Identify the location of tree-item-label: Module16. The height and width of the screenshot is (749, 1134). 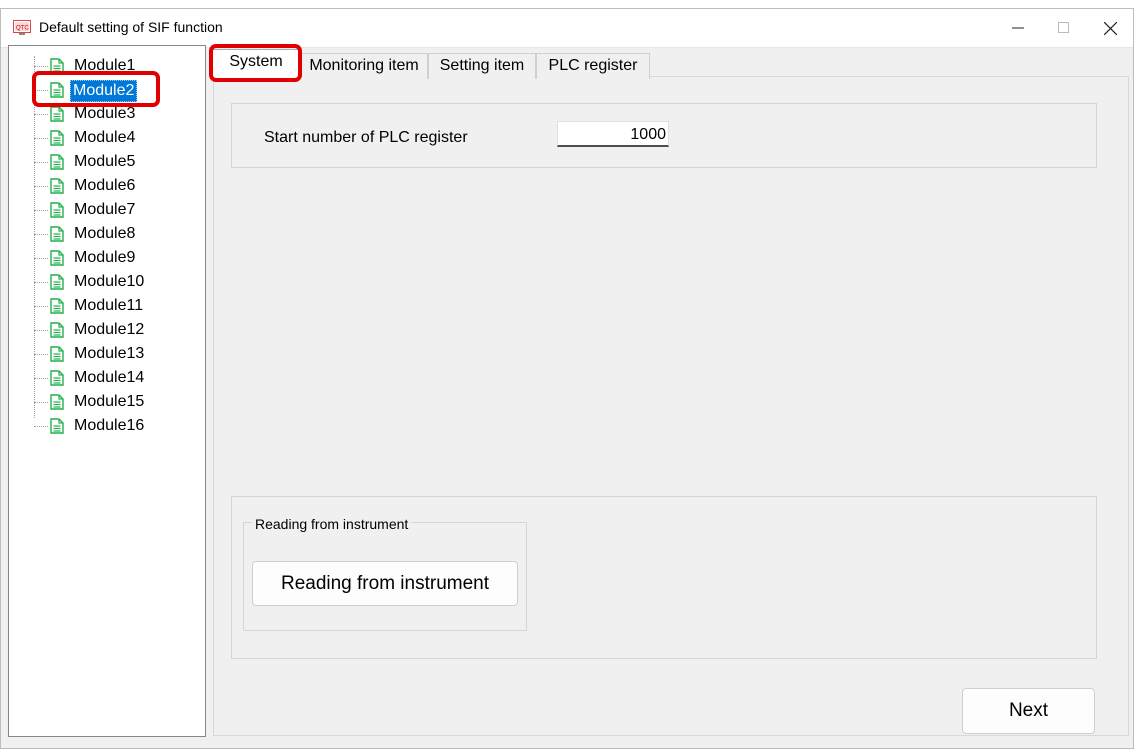
(109, 425).